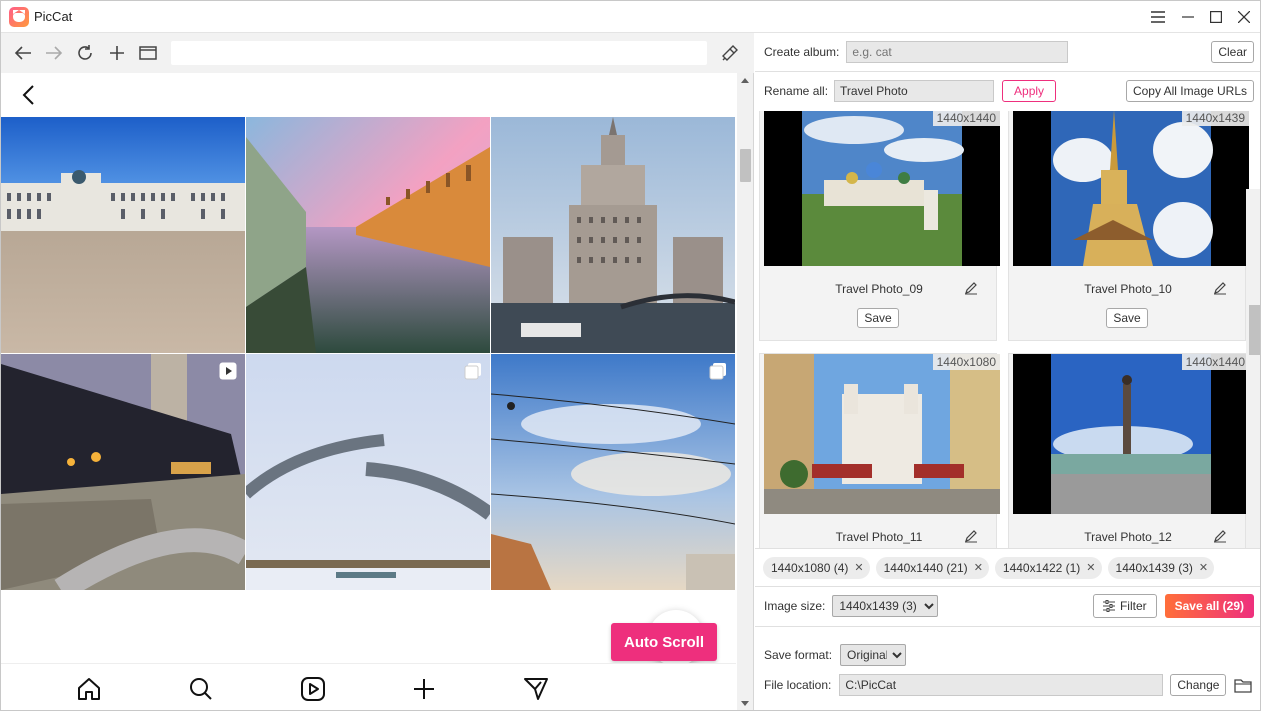  What do you see at coordinates (802, 52) in the screenshot?
I see `album-label: Create album:` at bounding box center [802, 52].